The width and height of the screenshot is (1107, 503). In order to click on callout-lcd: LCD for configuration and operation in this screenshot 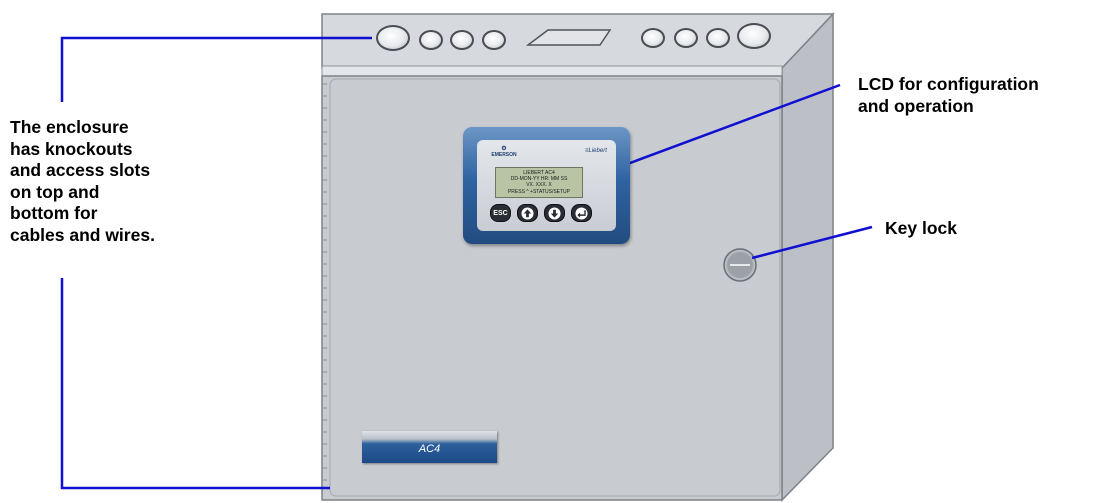, I will do `click(948, 95)`.